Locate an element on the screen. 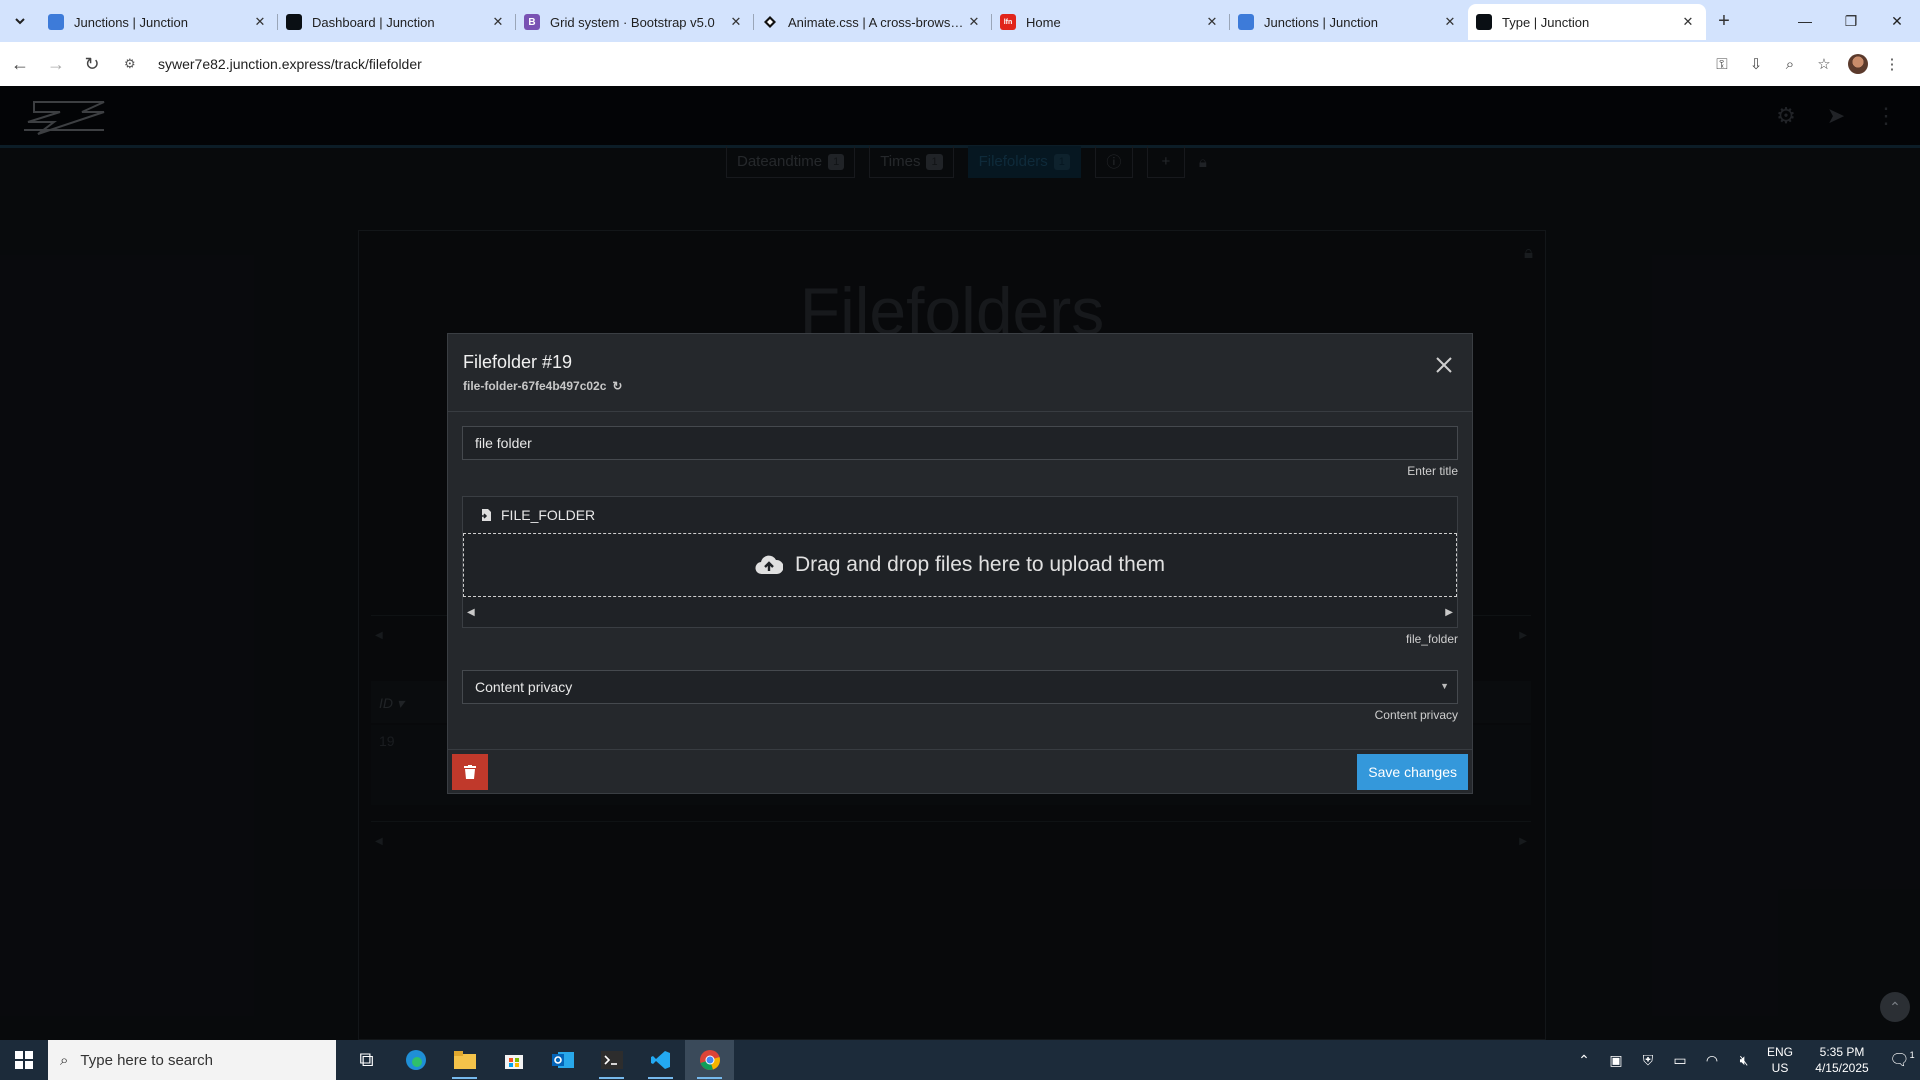  outlook-icon is located at coordinates (562, 1060).